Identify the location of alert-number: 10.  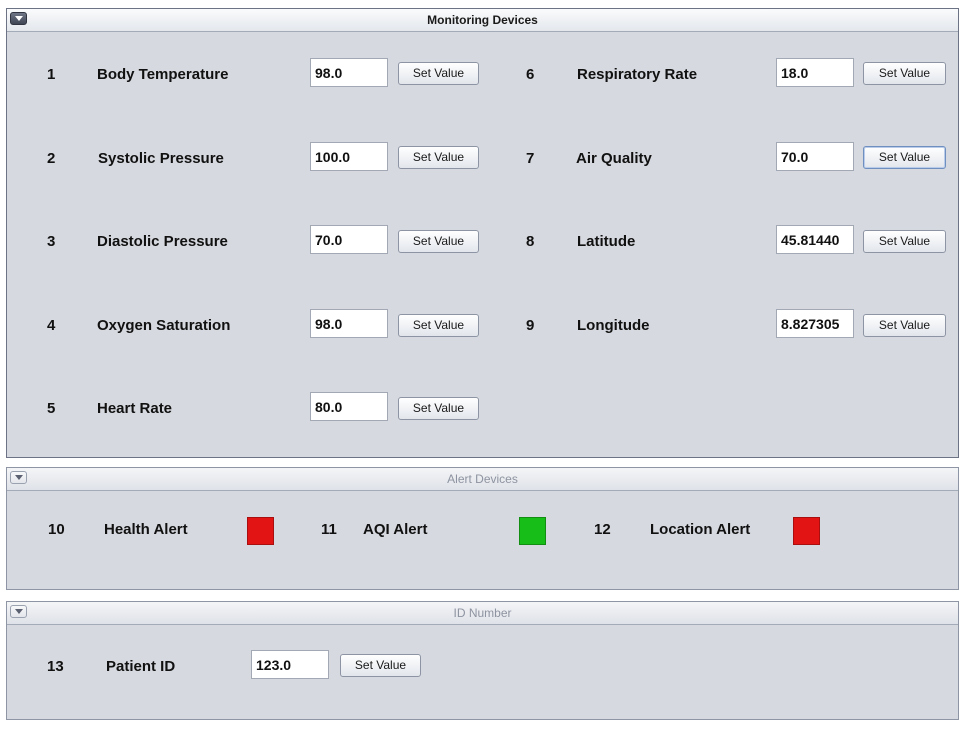
(56, 529).